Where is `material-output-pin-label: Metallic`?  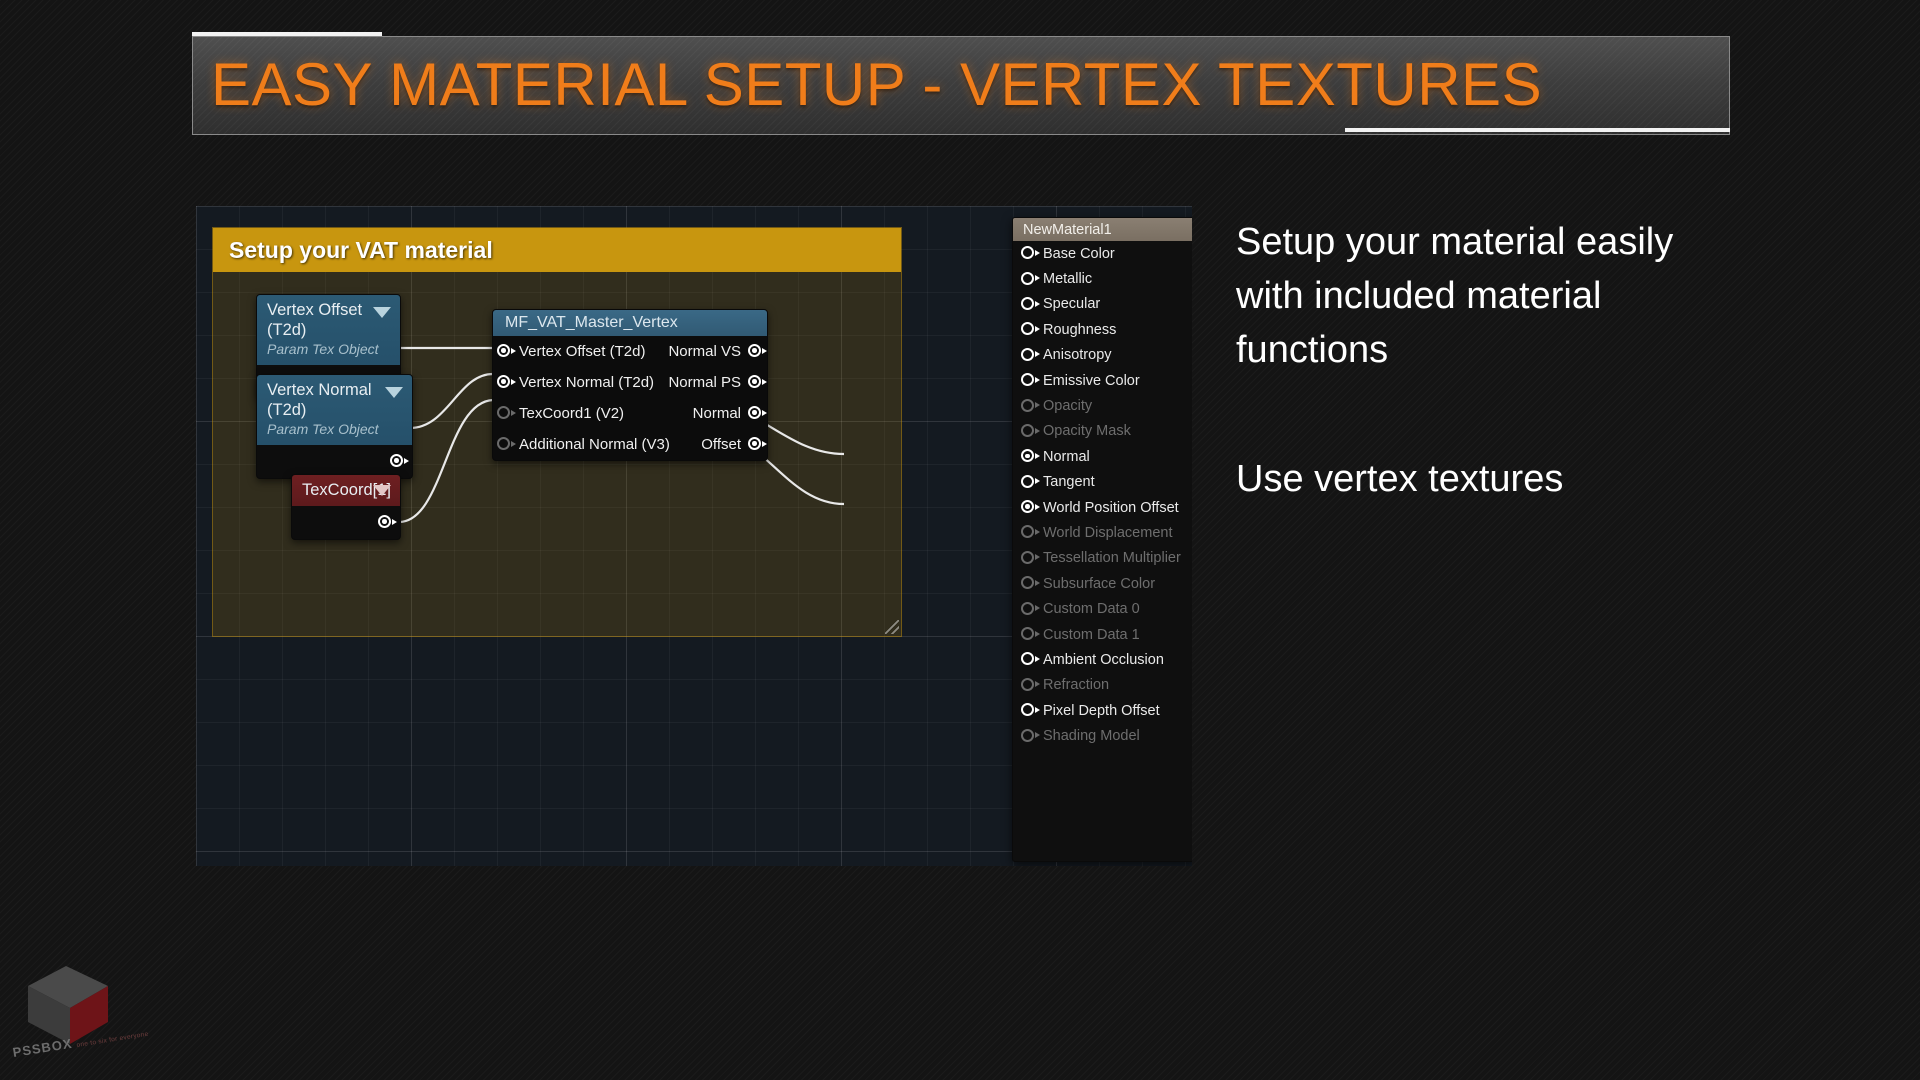 material-output-pin-label: Metallic is located at coordinates (1068, 279).